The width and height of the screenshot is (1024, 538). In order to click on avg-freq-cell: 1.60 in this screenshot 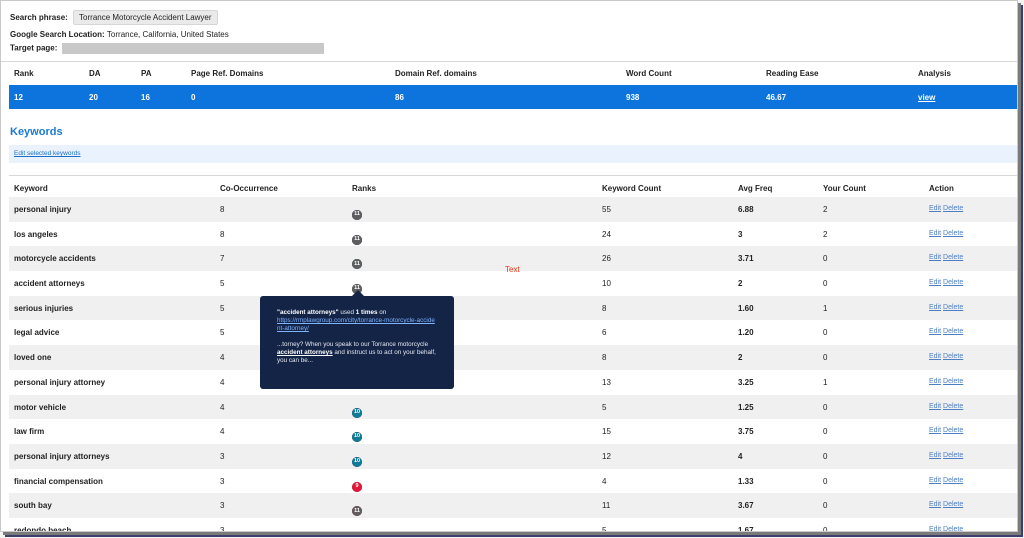, I will do `click(746, 308)`.